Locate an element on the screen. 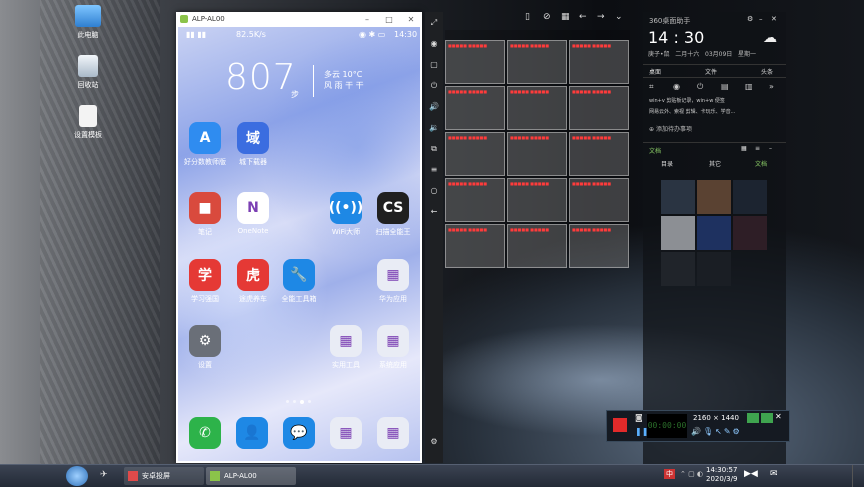 This screenshot has height=487, width=864. grid-view-icon: ▦ is located at coordinates (744, 148).